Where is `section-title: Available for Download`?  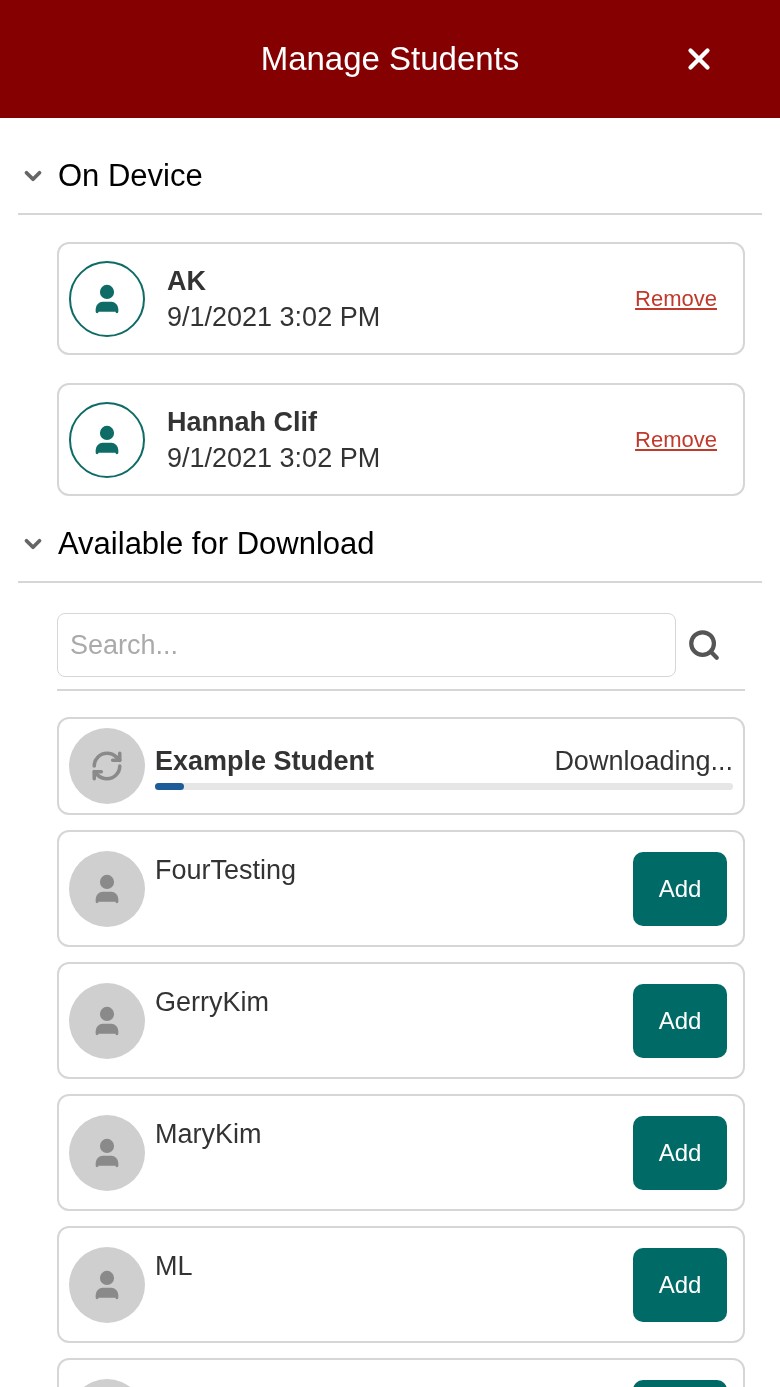 section-title: Available for Download is located at coordinates (216, 544).